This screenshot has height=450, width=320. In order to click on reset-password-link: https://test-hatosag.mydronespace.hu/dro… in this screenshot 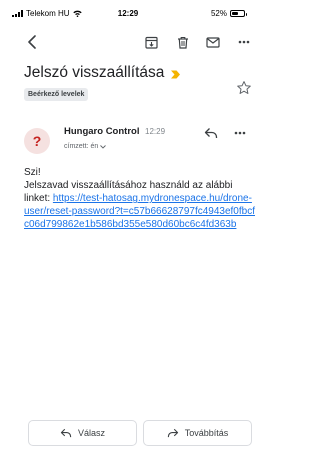, I will do `click(139, 211)`.